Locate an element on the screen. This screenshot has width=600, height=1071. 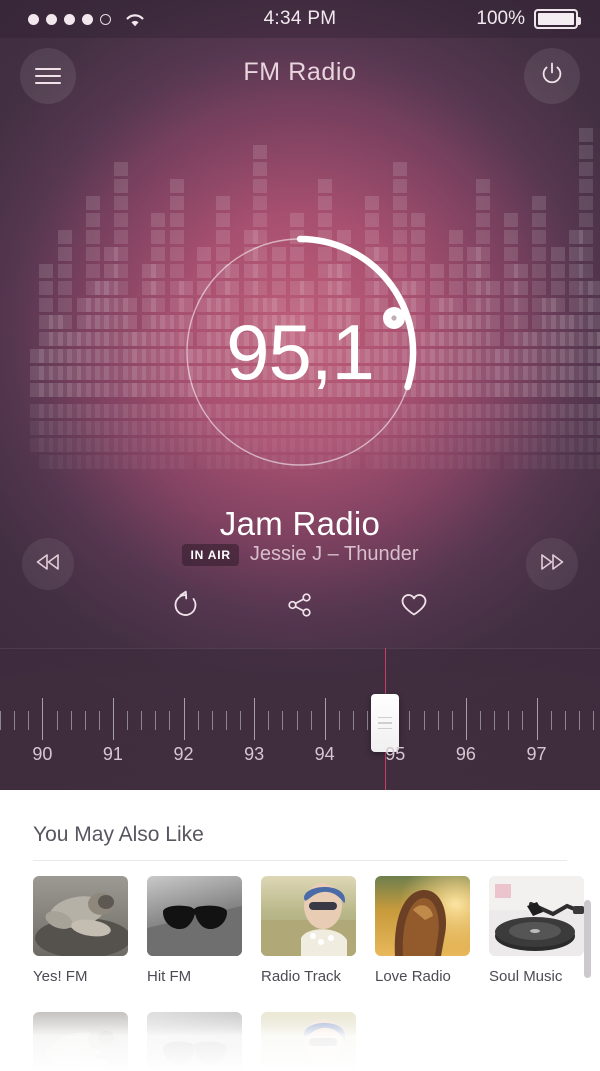
status-badge: IN AIR is located at coordinates (210, 554).